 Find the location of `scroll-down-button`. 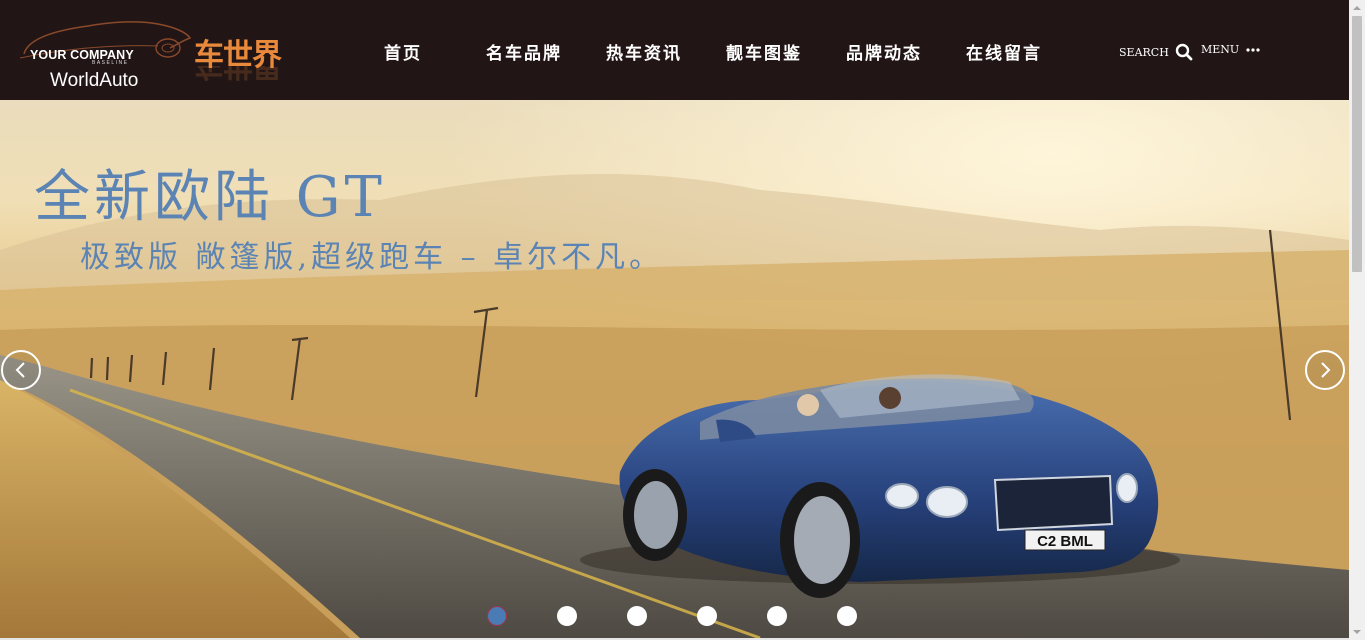

scroll-down-button is located at coordinates (1357, 632).